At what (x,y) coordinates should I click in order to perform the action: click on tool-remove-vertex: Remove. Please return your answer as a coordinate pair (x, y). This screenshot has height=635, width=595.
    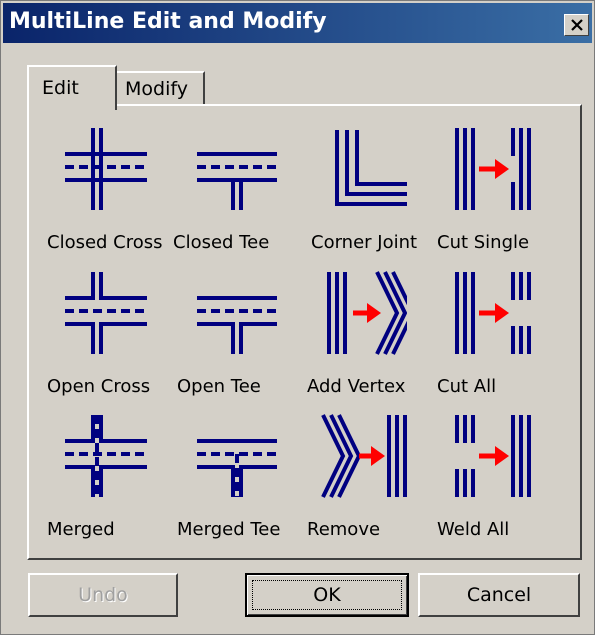
    Looking at the image, I should click on (372, 476).